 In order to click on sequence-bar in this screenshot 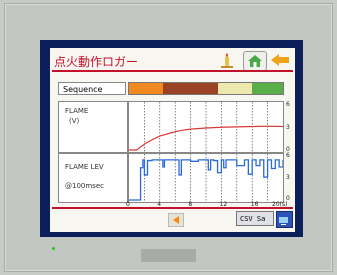, I will do `click(206, 88)`.